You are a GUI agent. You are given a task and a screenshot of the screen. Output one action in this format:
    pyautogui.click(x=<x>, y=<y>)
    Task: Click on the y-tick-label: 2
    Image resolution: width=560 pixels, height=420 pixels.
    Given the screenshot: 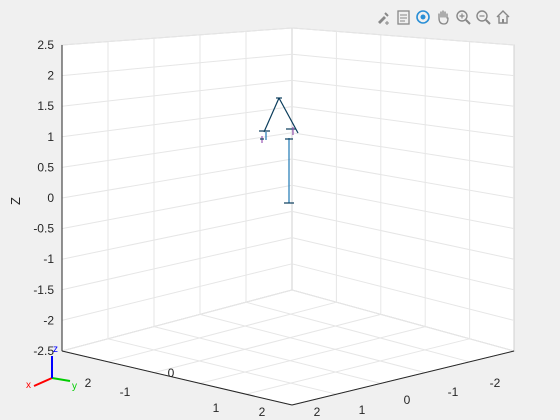 What is the action you would take?
    pyautogui.click(x=317, y=412)
    